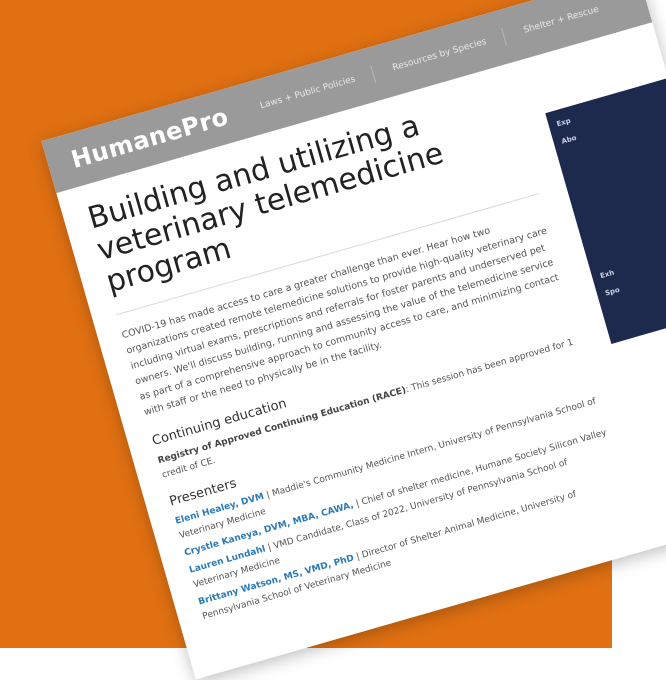 Image resolution: width=666 pixels, height=680 pixels. I want to click on sidebar-label: Exp, so click(564, 123).